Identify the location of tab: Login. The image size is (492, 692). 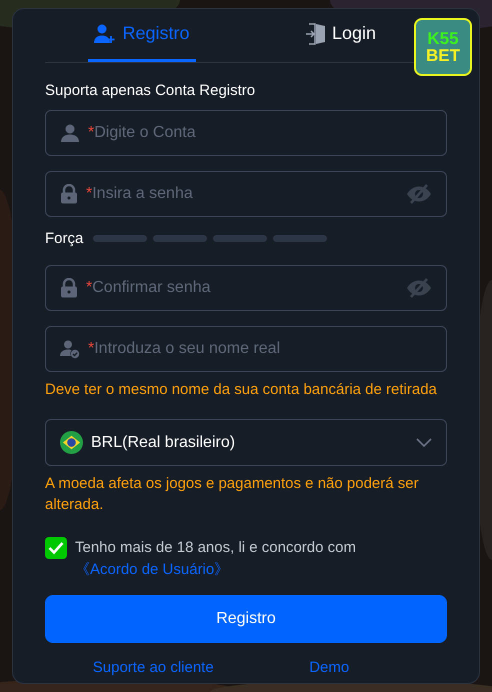
(341, 35).